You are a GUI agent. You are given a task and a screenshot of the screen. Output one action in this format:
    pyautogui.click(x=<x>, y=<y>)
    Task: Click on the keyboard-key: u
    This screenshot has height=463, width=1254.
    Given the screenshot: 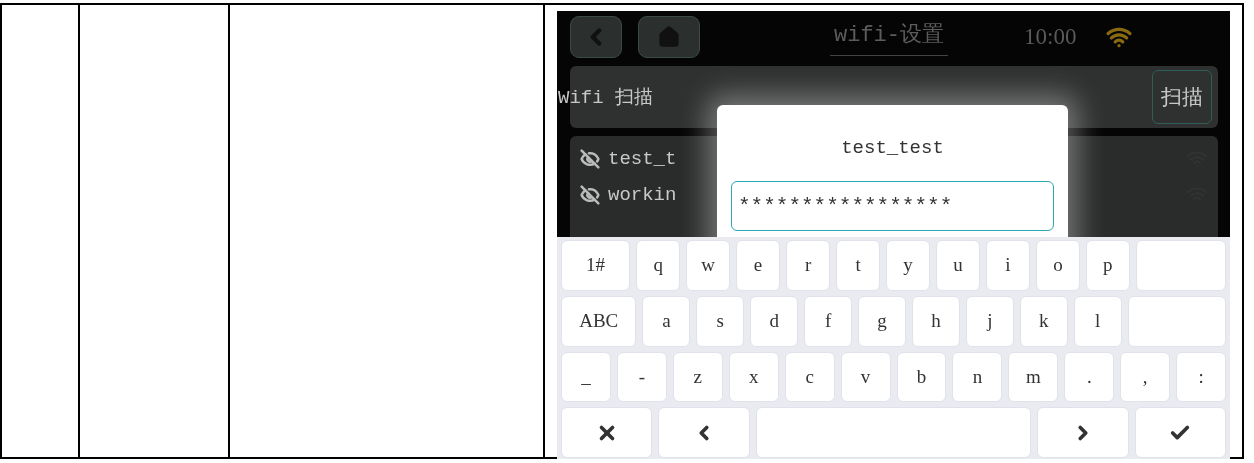 What is the action you would take?
    pyautogui.click(x=957, y=265)
    